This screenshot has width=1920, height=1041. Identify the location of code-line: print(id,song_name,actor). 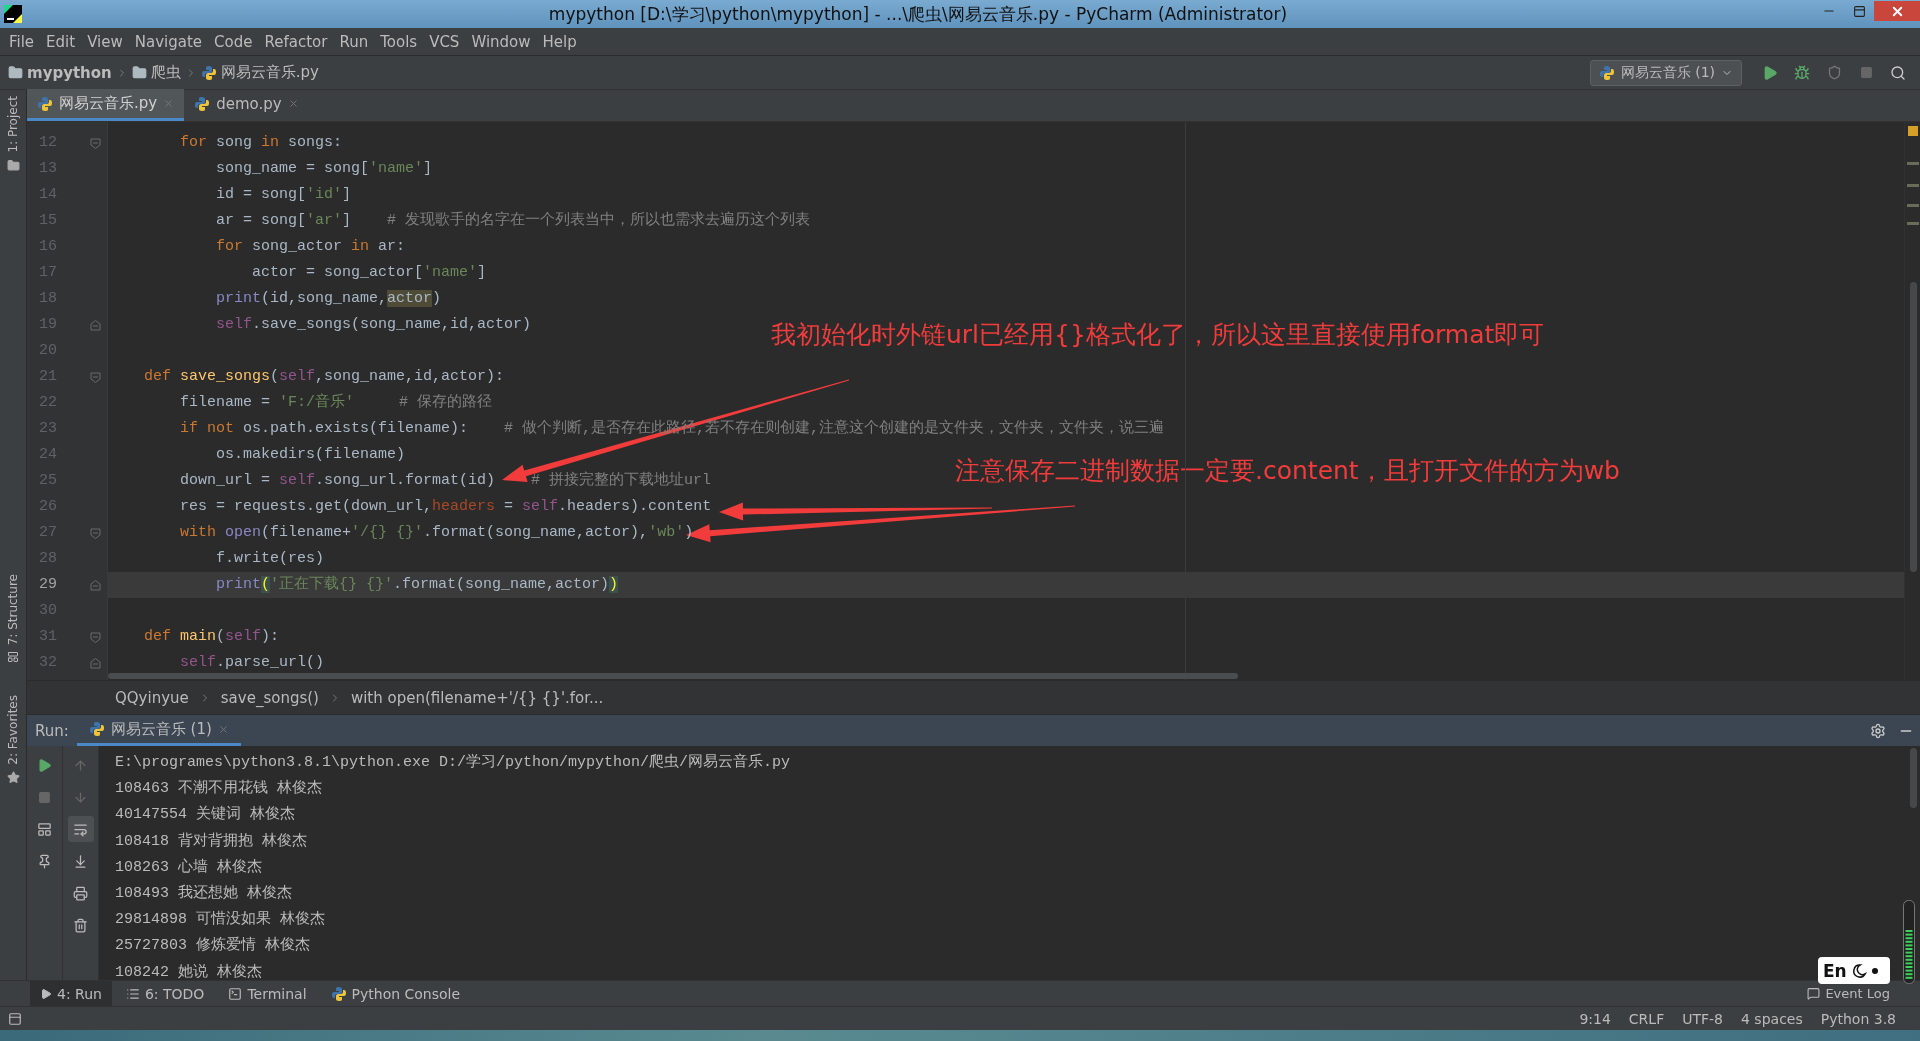
(328, 299).